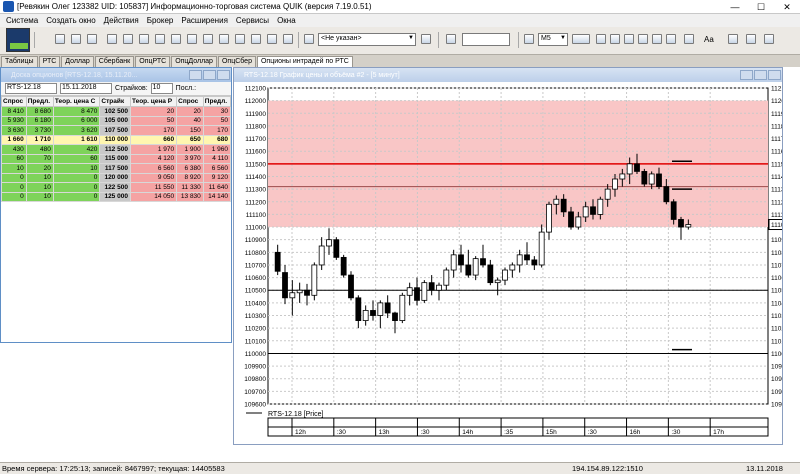 Image resolution: width=800 pixels, height=474 pixels. Describe the element at coordinates (116, 177) in the screenshot. I see `table-row: 0 10 0 120 000 9 050 8 920 9 120` at that location.